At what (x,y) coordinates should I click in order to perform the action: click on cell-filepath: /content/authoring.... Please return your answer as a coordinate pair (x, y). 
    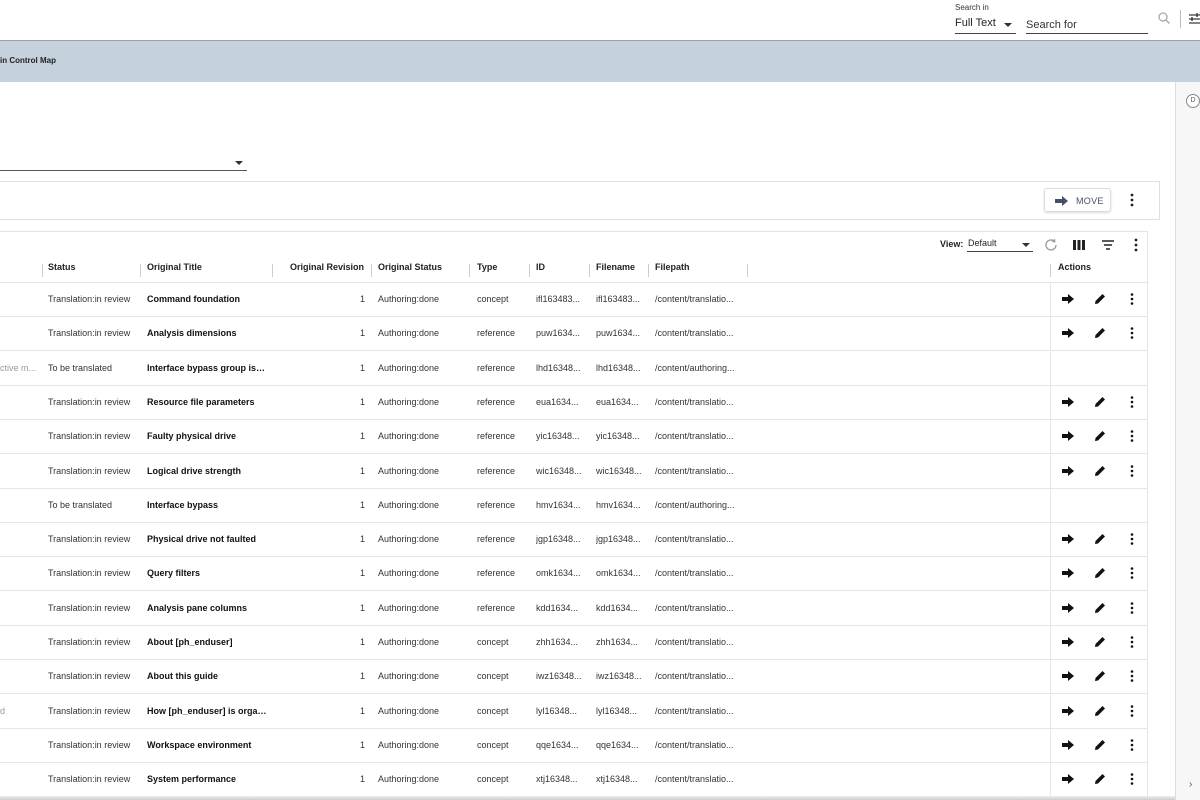
    Looking at the image, I should click on (695, 504).